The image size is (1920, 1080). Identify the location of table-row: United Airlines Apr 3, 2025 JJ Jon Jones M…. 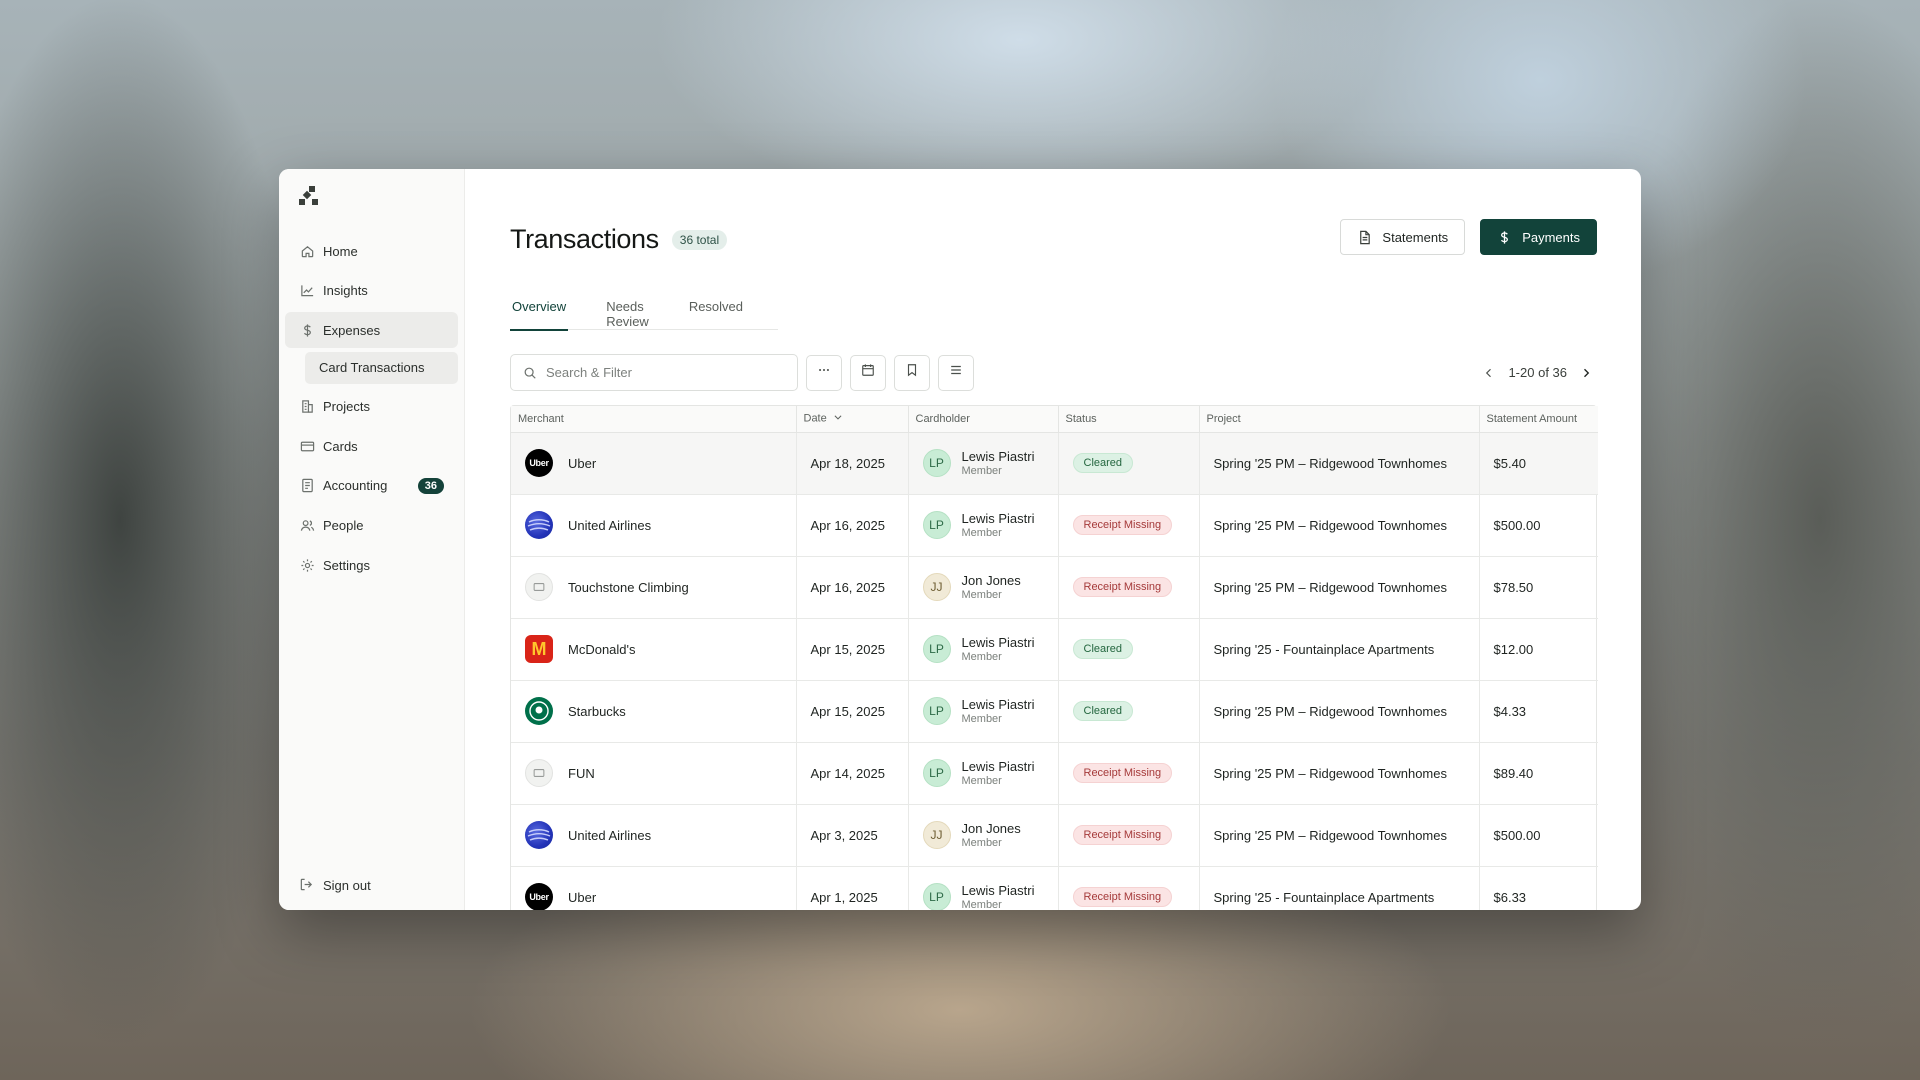
(1054, 835).